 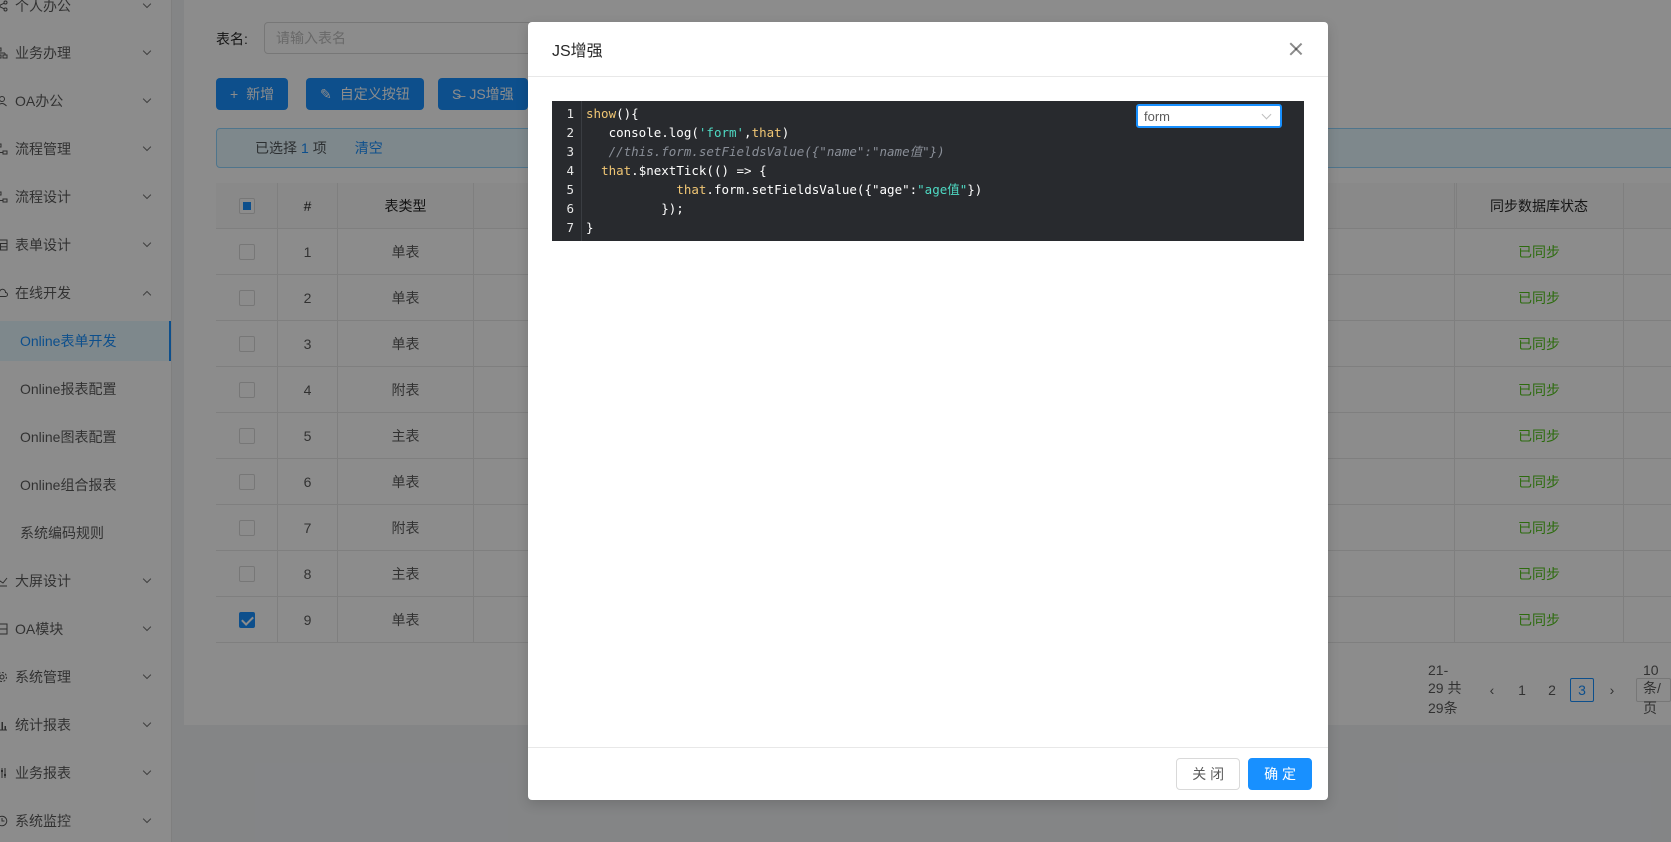 What do you see at coordinates (928, 773) in the screenshot?
I see `modal-footer: 关 闭 确 定` at bounding box center [928, 773].